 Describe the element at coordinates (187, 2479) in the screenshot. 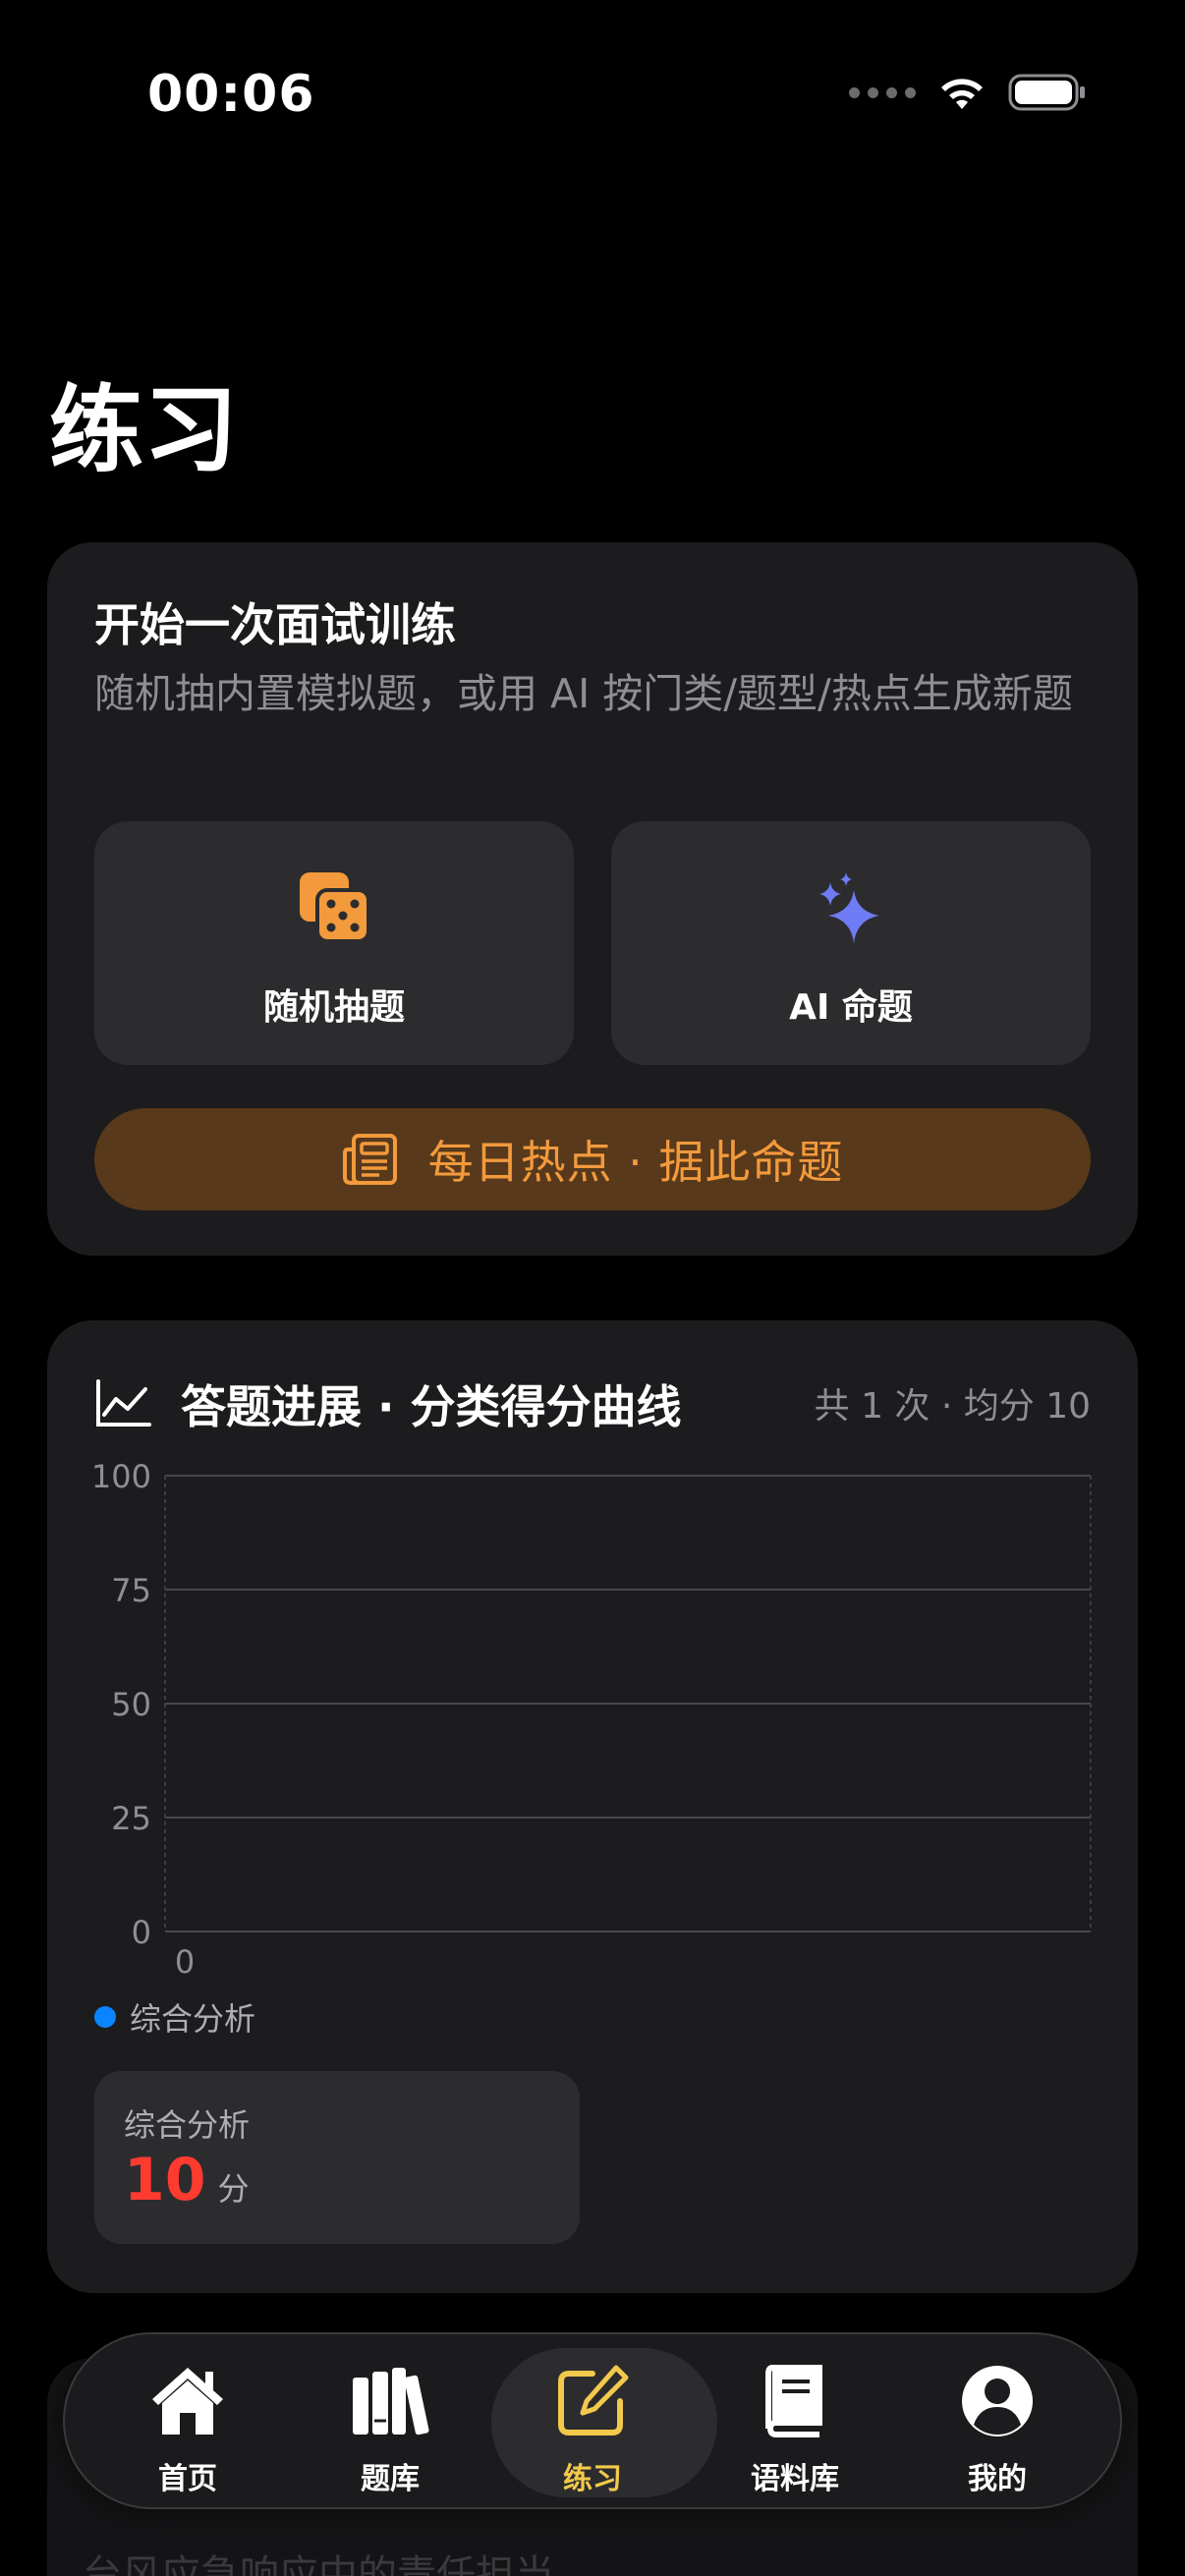

I see `tab-label-home: 首页` at that location.